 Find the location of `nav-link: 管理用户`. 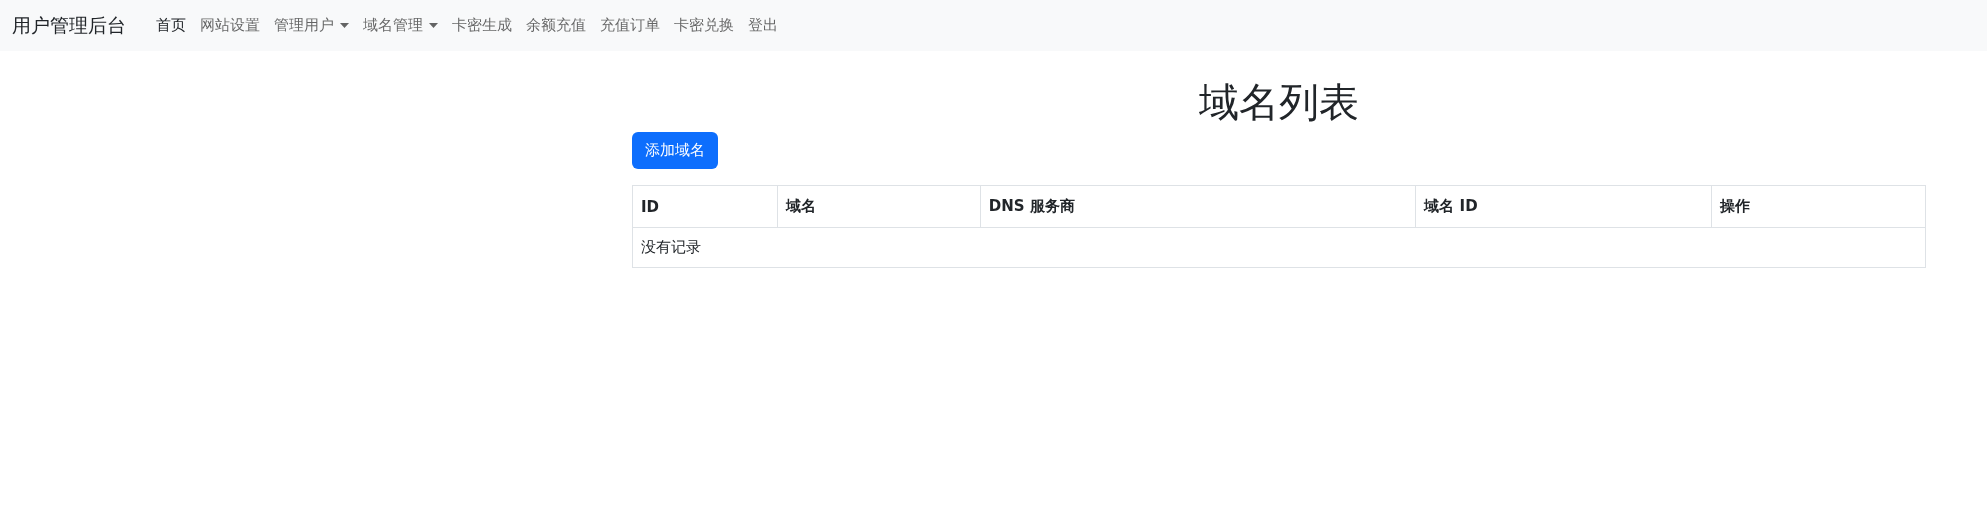

nav-link: 管理用户 is located at coordinates (311, 25).